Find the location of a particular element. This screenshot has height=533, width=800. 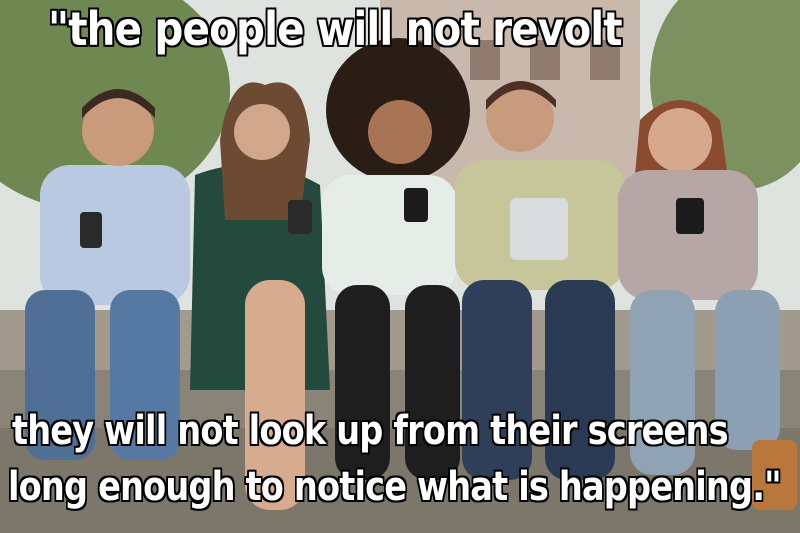

bottom-caption-line-1: they will not look up from their screens is located at coordinates (370, 431).